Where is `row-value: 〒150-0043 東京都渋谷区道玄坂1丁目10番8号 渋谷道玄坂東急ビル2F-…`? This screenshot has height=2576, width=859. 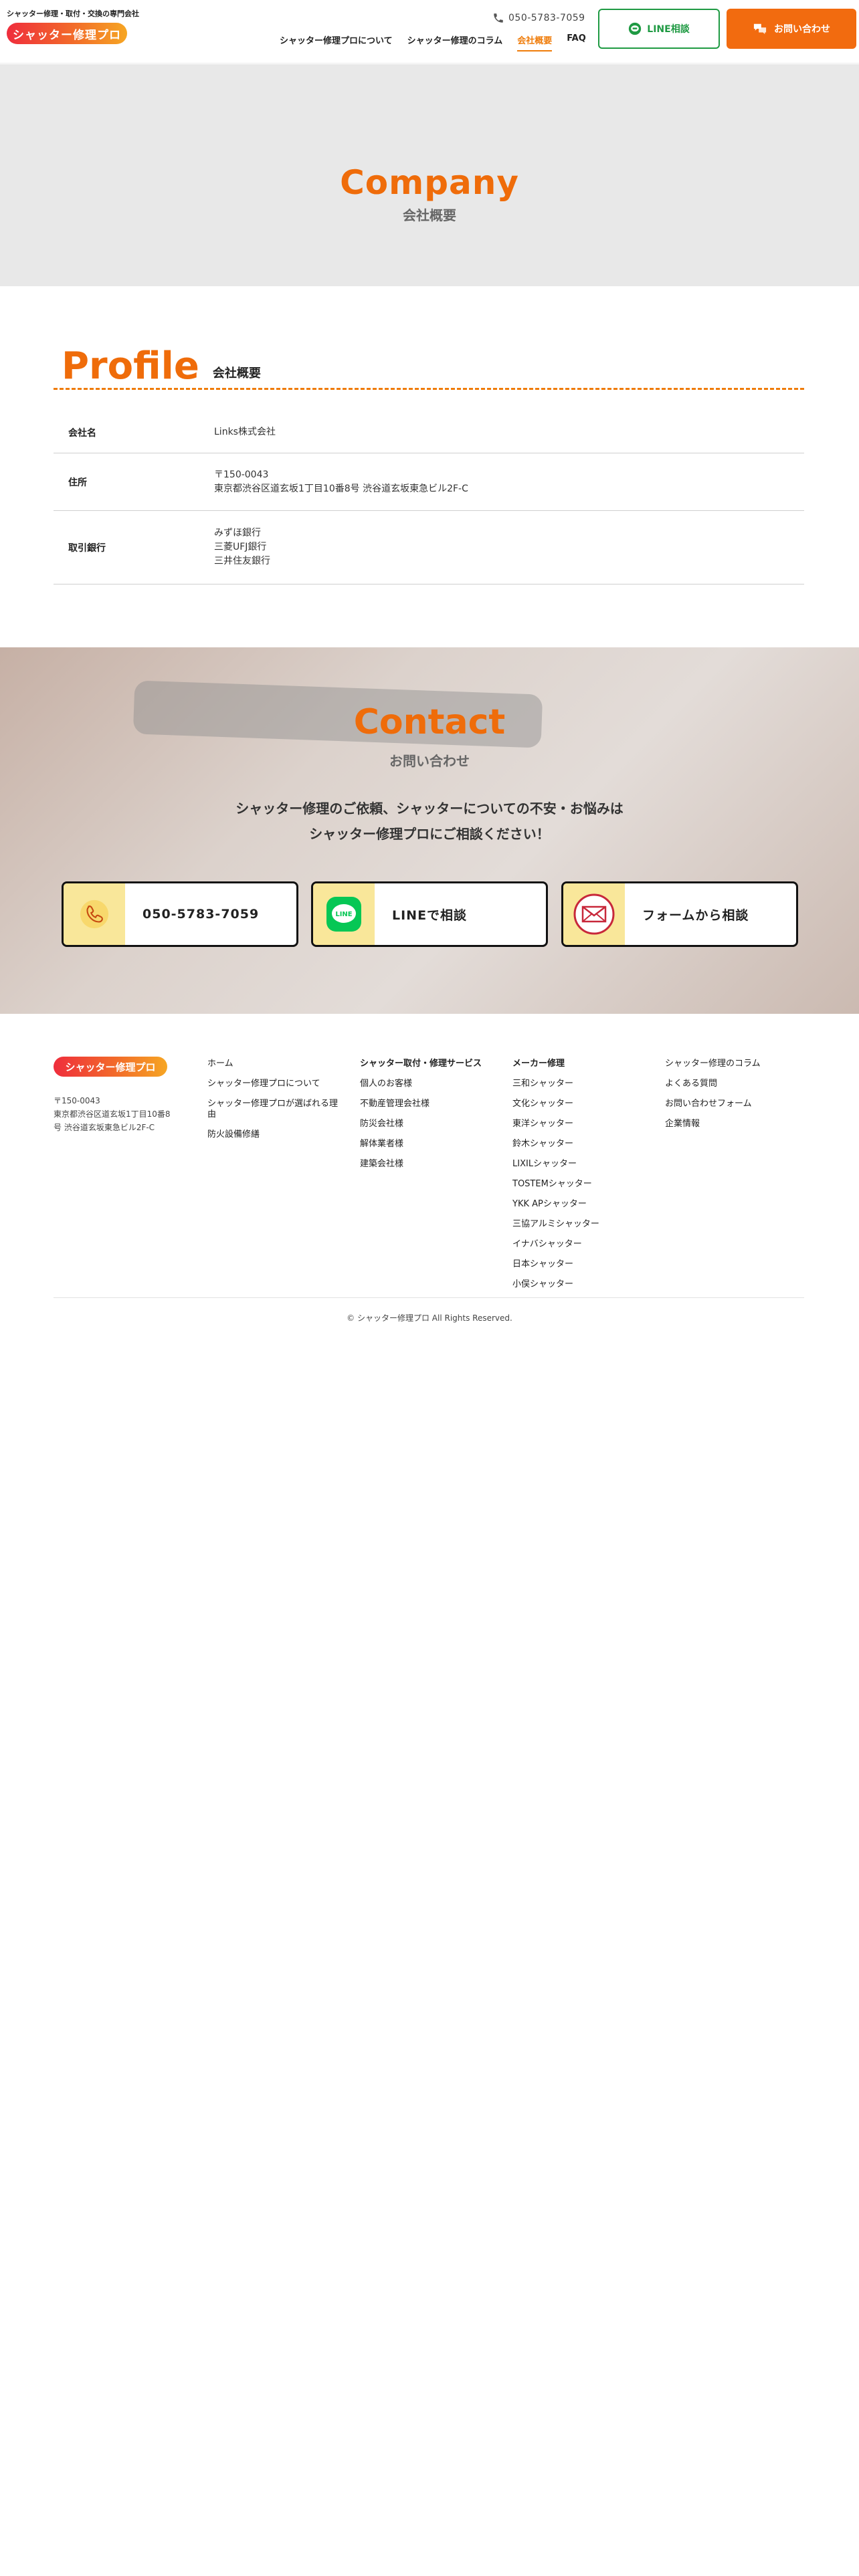 row-value: 〒150-0043 東京都渋谷区道玄坂1丁目10番8号 渋谷道玄坂東急ビル2F-… is located at coordinates (341, 482).